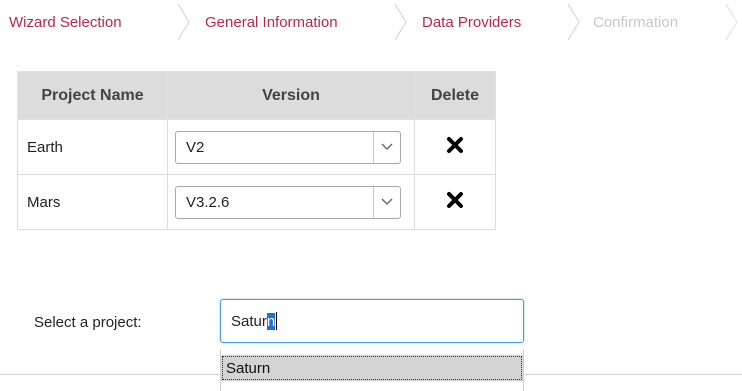 This screenshot has height=391, width=742. I want to click on table-row: Mars V3.2.6, so click(256, 202).